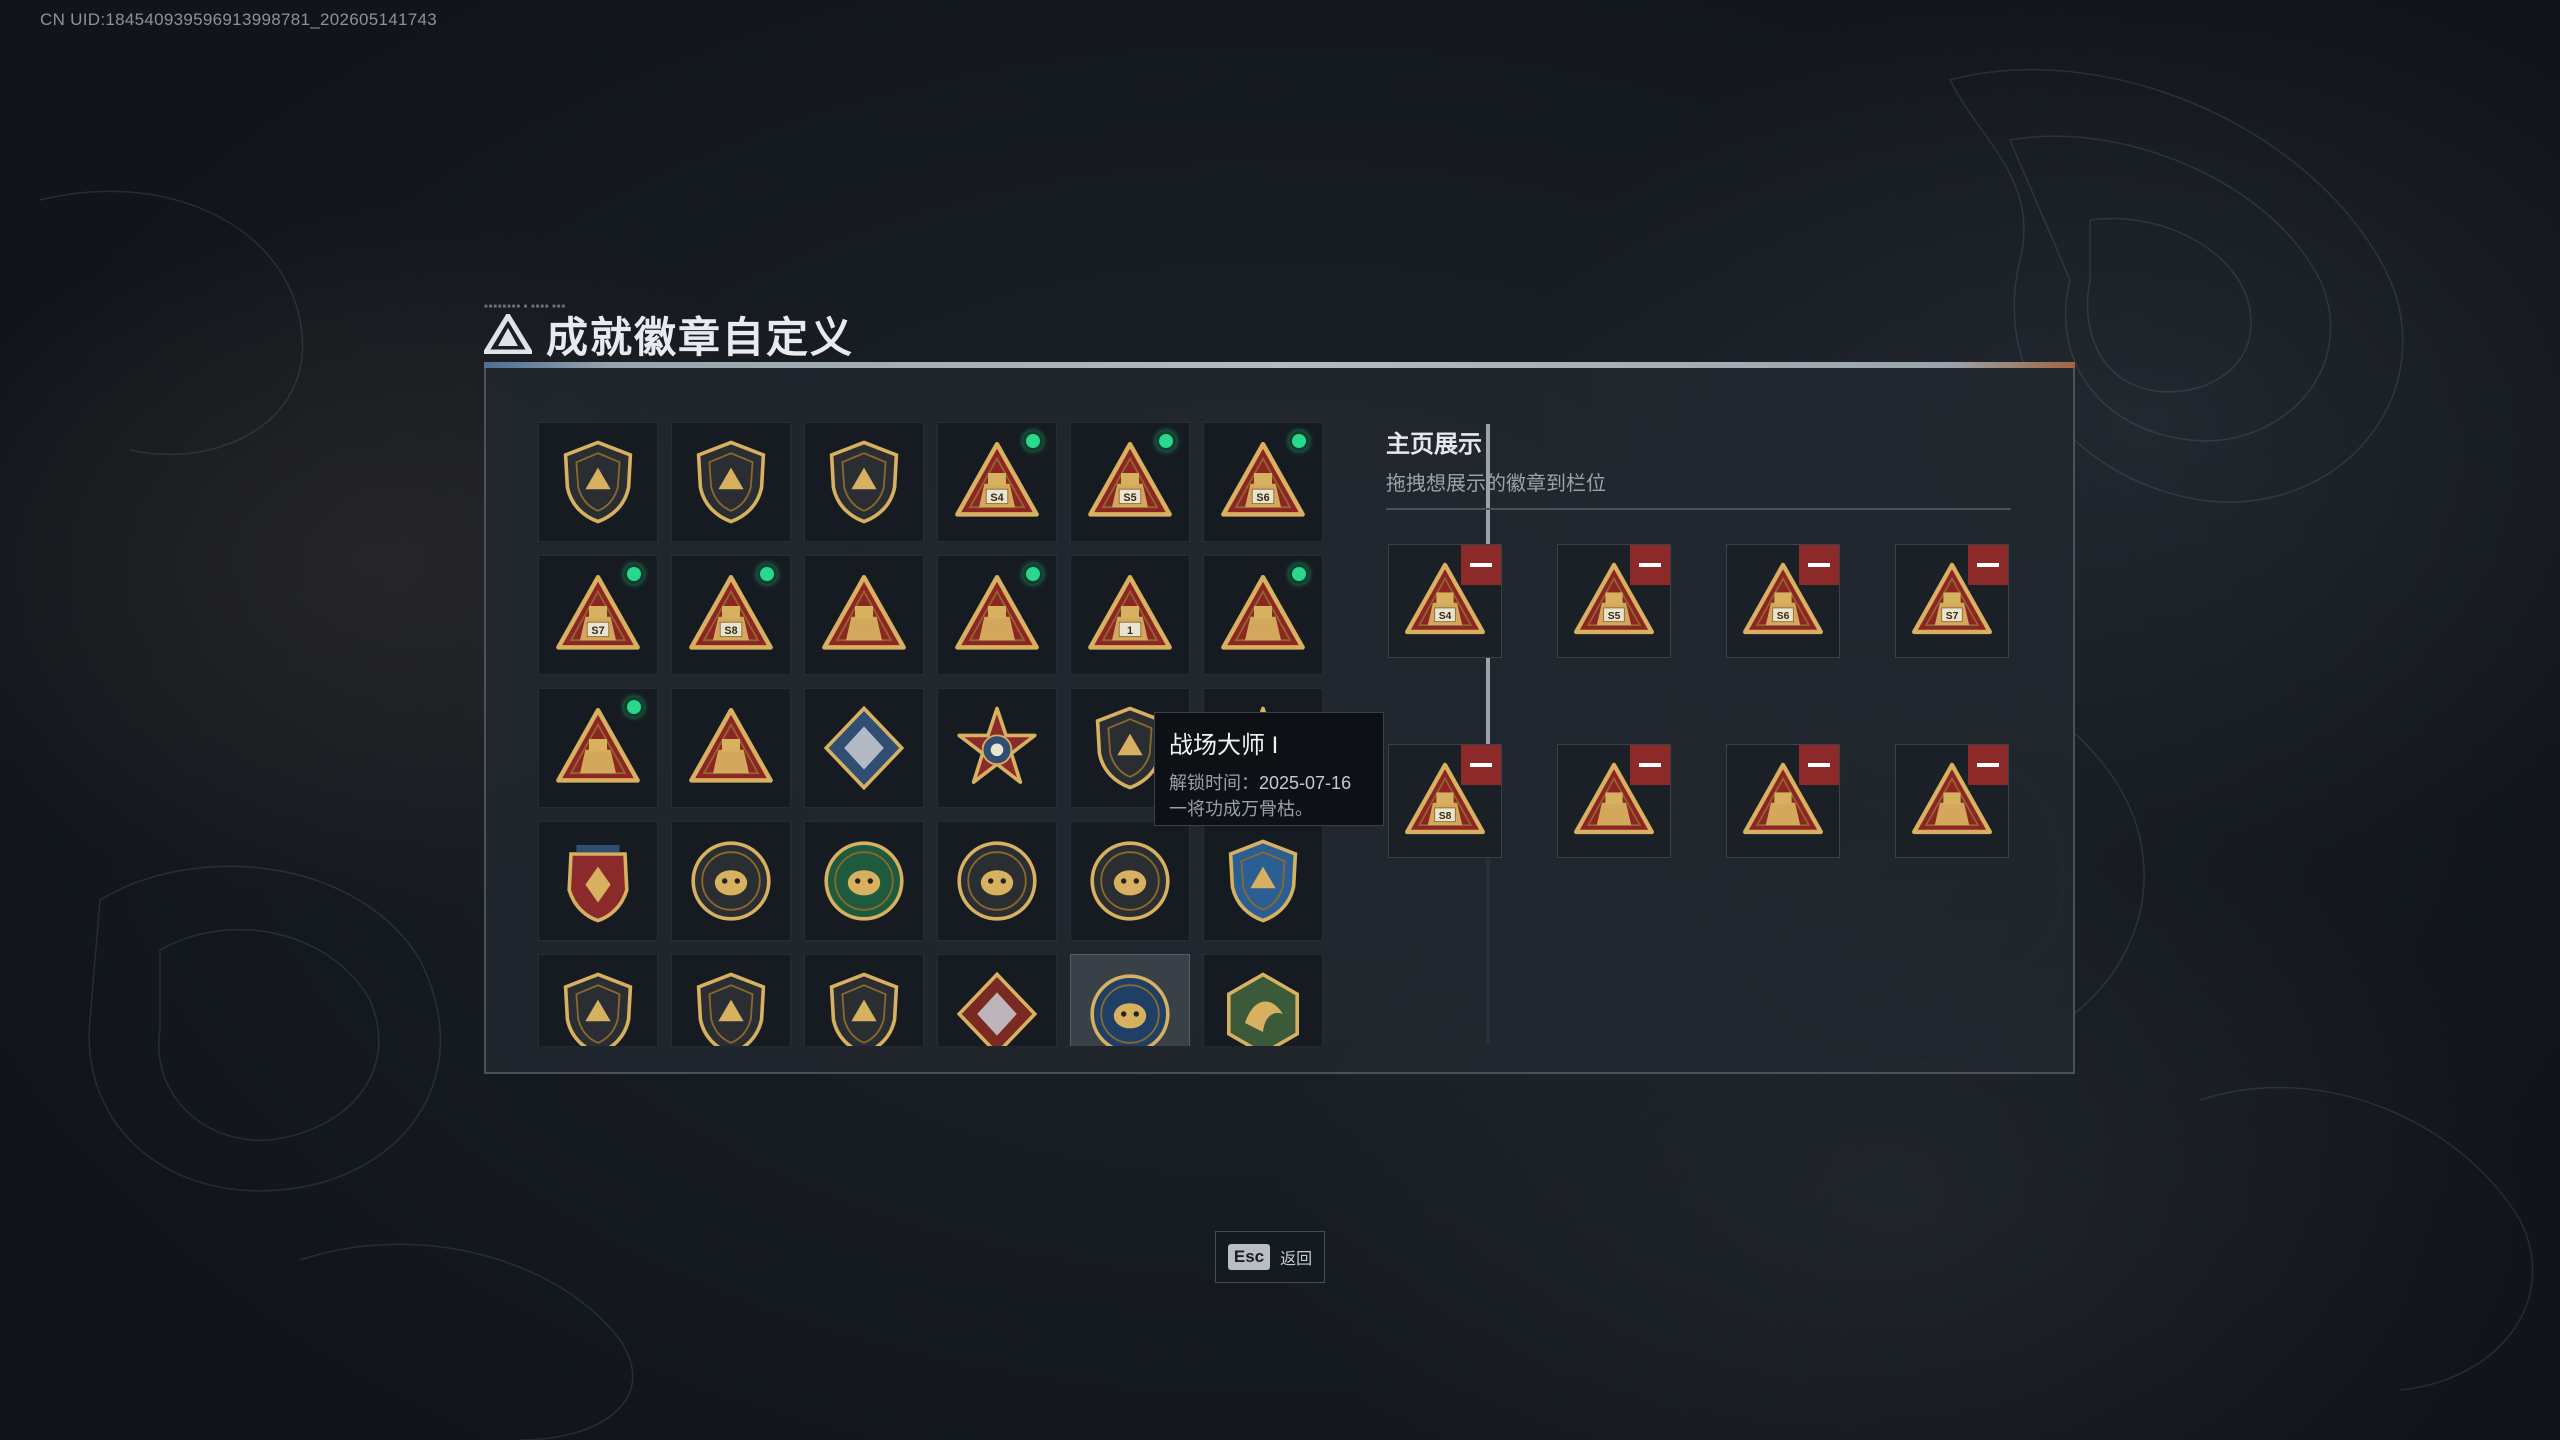  I want to click on badge-cell: S8, so click(731, 615).